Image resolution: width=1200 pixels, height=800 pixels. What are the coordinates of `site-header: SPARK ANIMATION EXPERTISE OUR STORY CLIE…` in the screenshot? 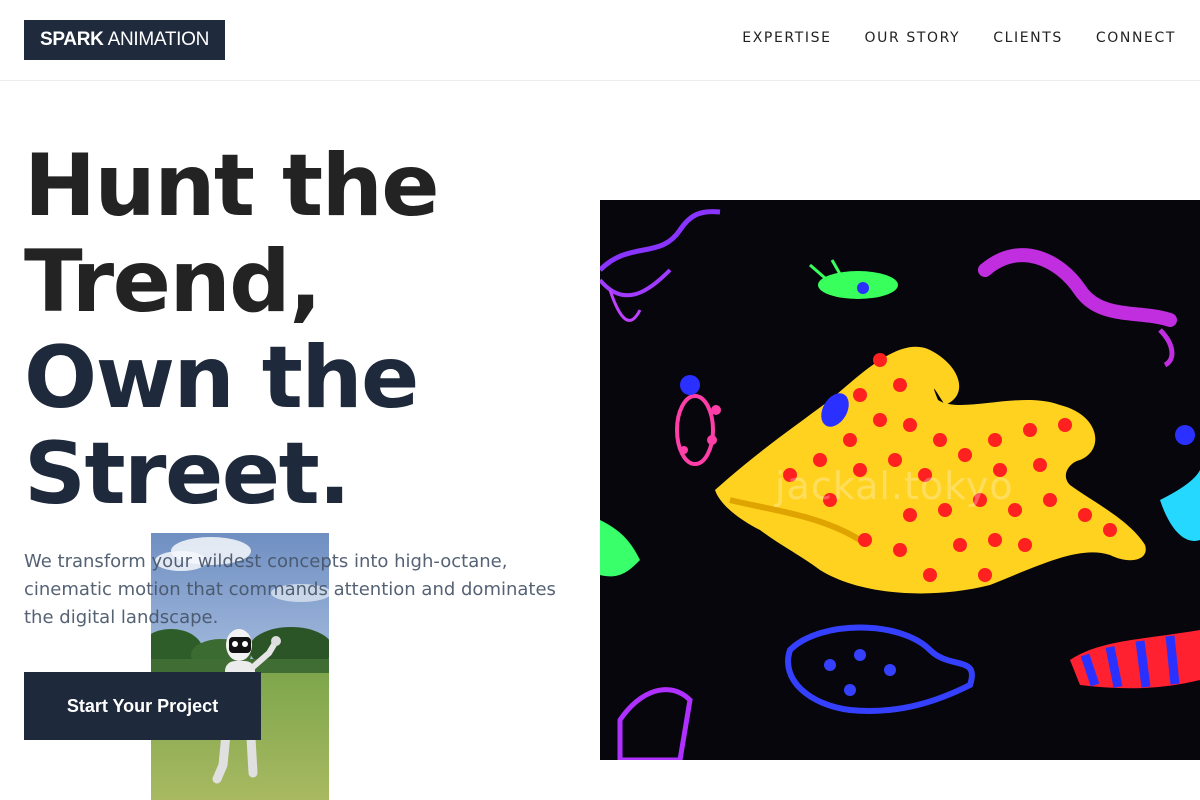 It's located at (600, 40).